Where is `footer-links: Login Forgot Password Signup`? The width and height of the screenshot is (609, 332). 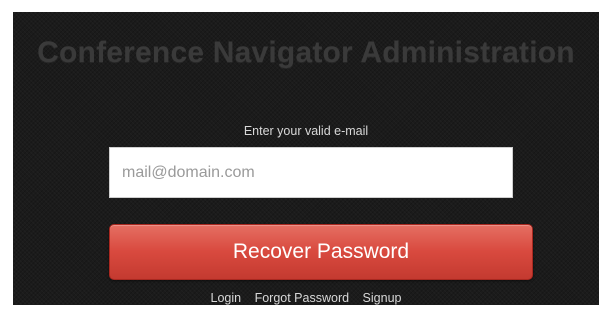 footer-links: Login Forgot Password Signup is located at coordinates (306, 298).